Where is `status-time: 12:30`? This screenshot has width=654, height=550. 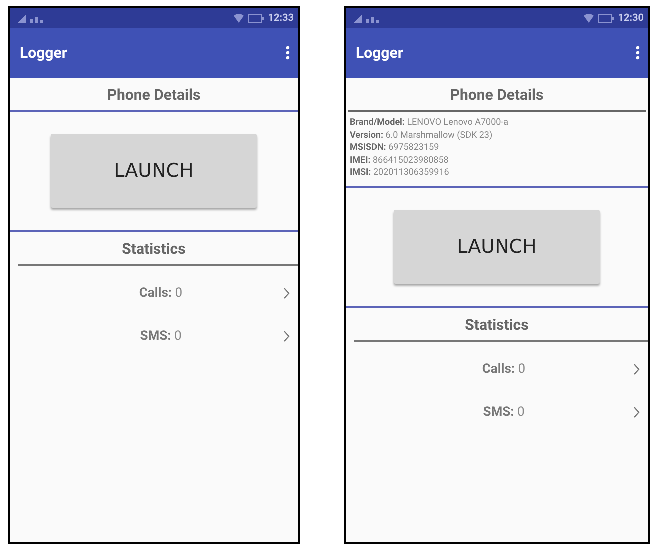
status-time: 12:30 is located at coordinates (631, 18).